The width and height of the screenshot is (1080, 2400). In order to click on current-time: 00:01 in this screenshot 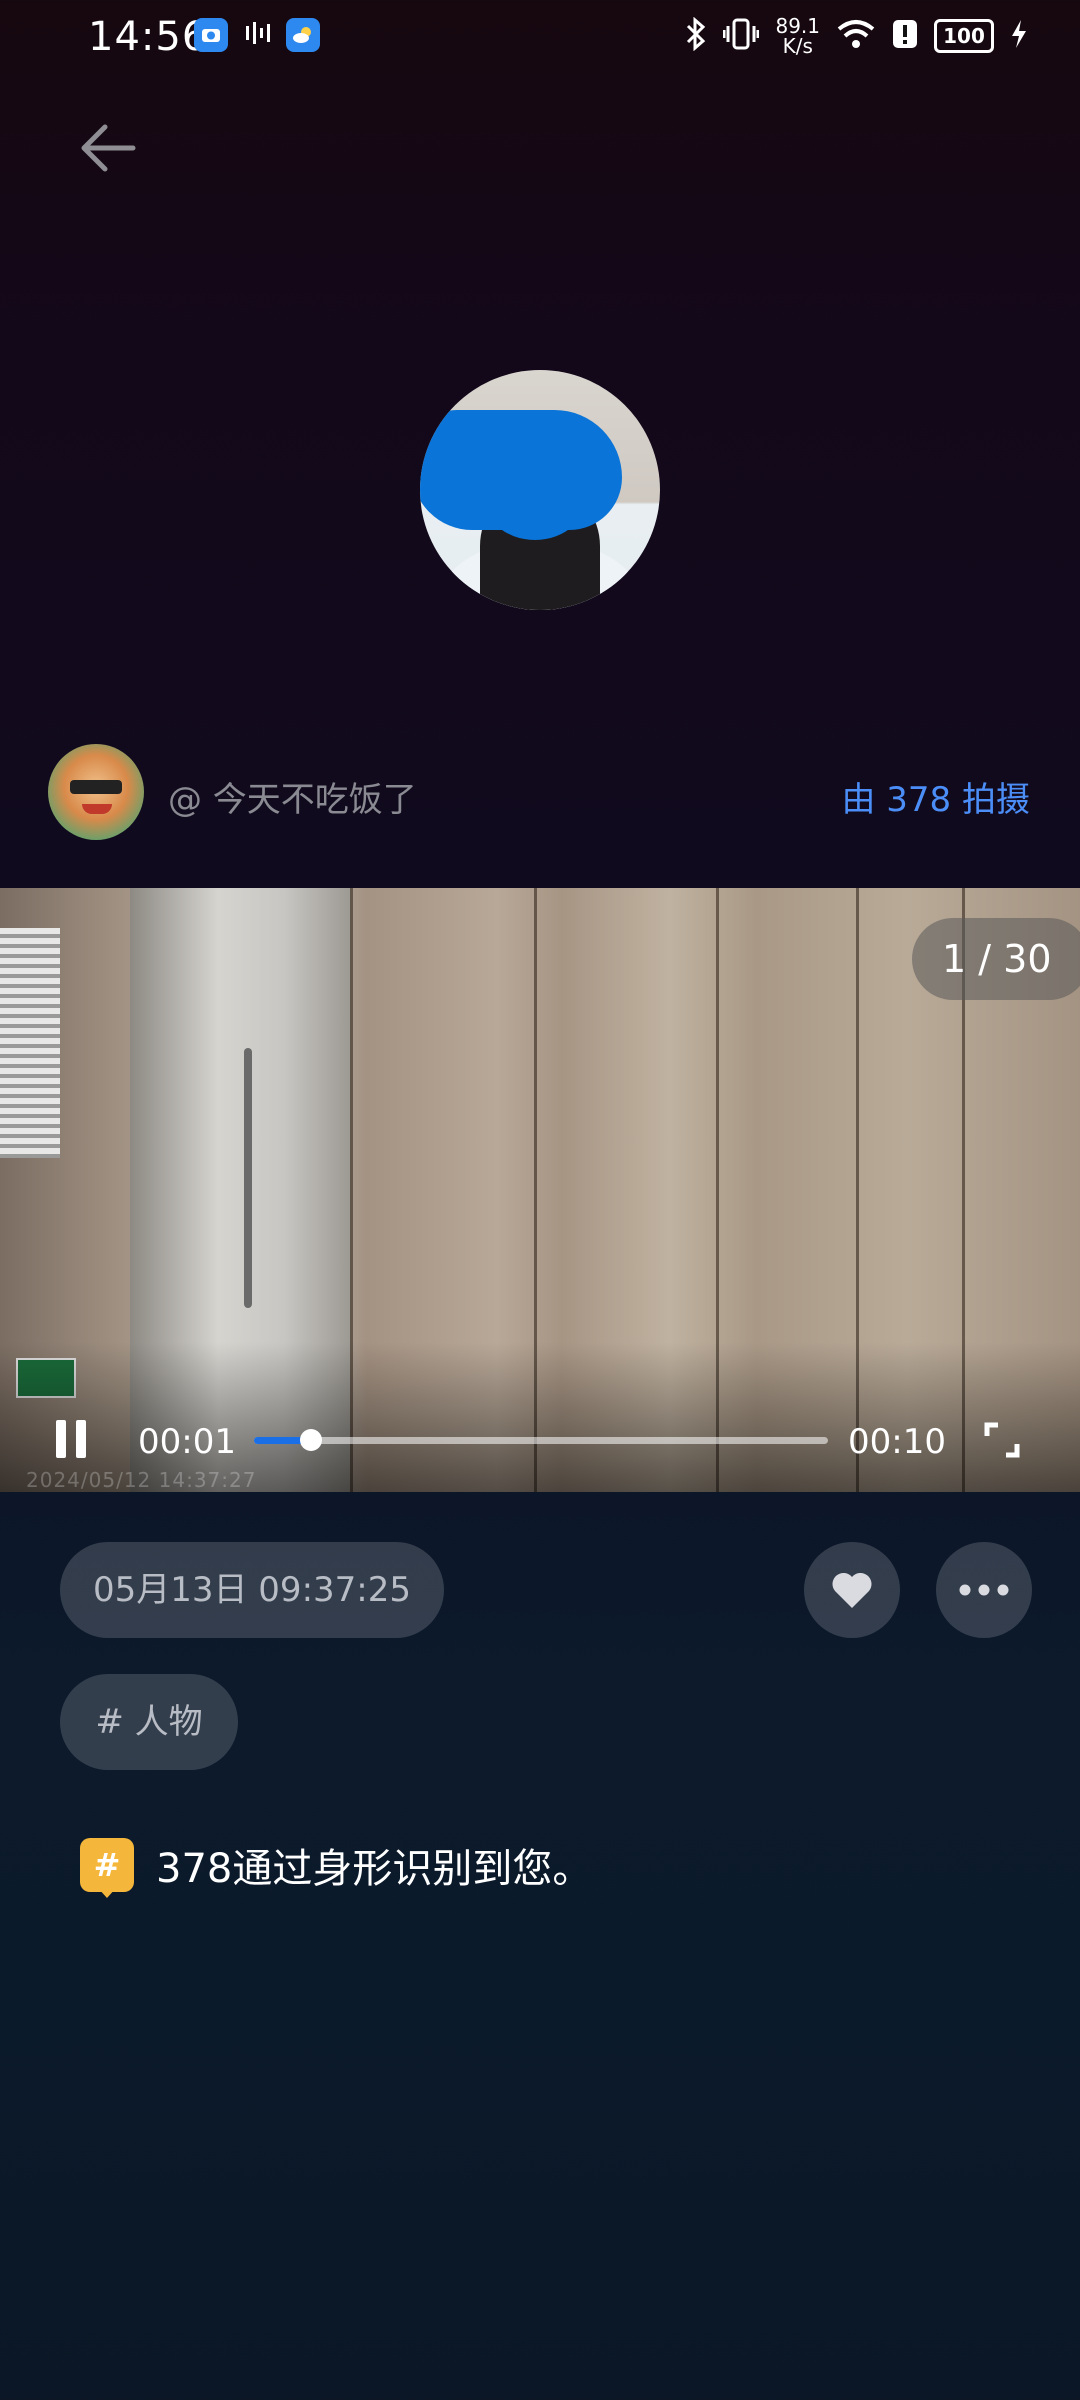, I will do `click(187, 1442)`.